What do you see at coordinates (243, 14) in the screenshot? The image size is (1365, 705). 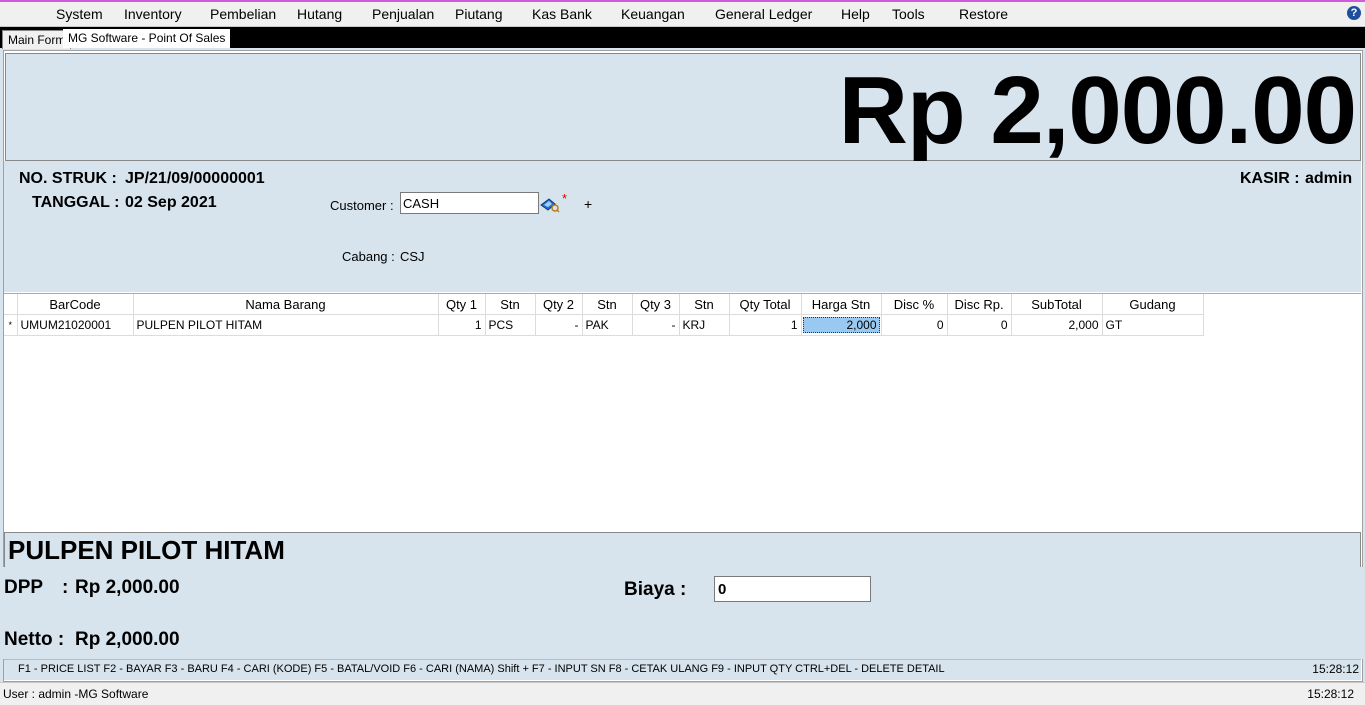 I see `menu-pembelian: Pembelian` at bounding box center [243, 14].